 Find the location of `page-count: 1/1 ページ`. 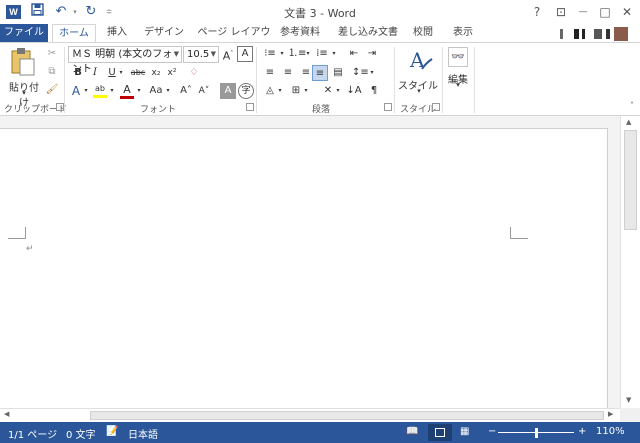

page-count: 1/1 ページ is located at coordinates (32, 433).